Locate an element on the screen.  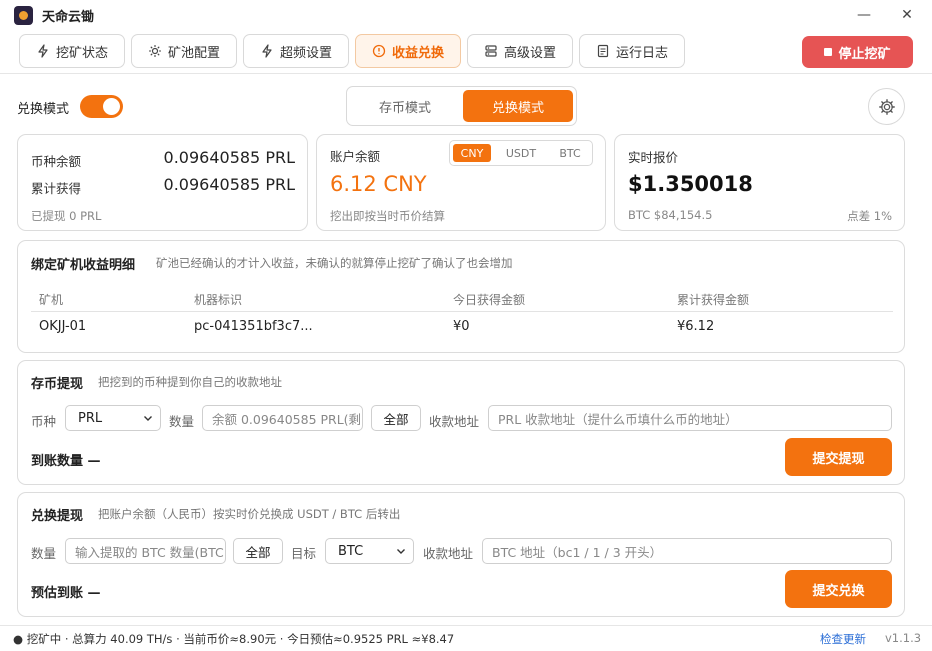
spread-value: 点差 1% is located at coordinates (869, 216).